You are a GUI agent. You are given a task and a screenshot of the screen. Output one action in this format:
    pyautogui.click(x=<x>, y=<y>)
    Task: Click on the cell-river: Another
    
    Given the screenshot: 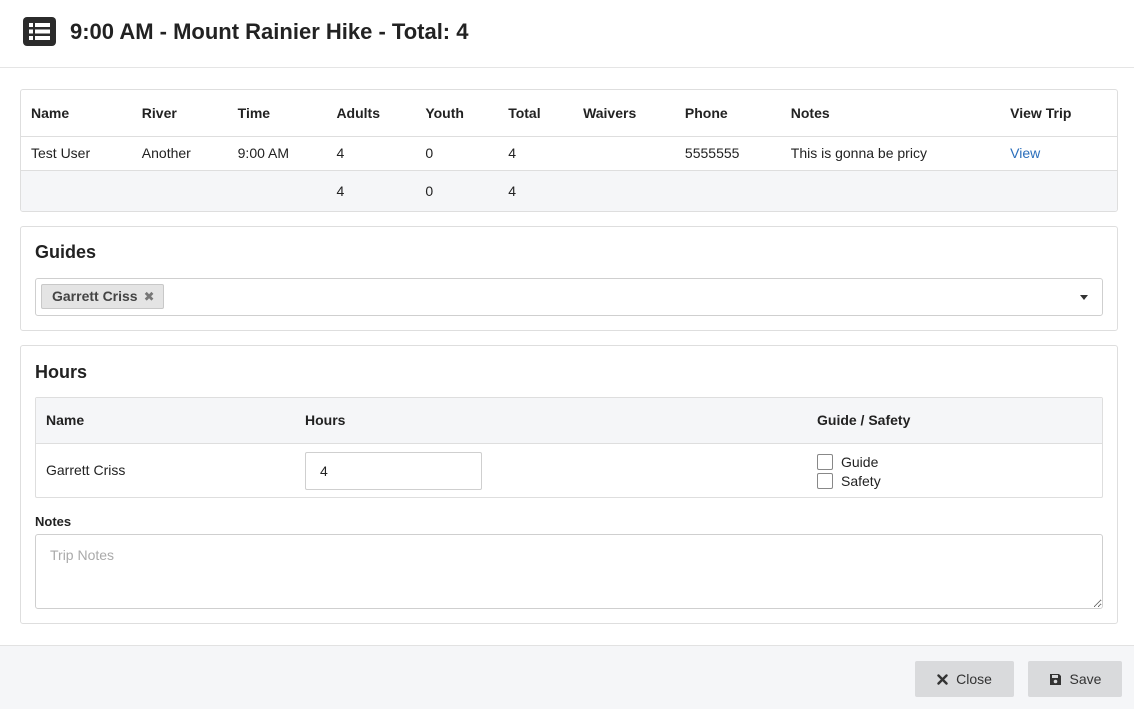 What is the action you would take?
    pyautogui.click(x=179, y=153)
    